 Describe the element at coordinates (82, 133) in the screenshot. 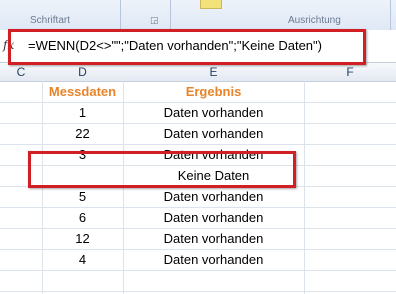

I see `cell-messdaten: 22` at that location.